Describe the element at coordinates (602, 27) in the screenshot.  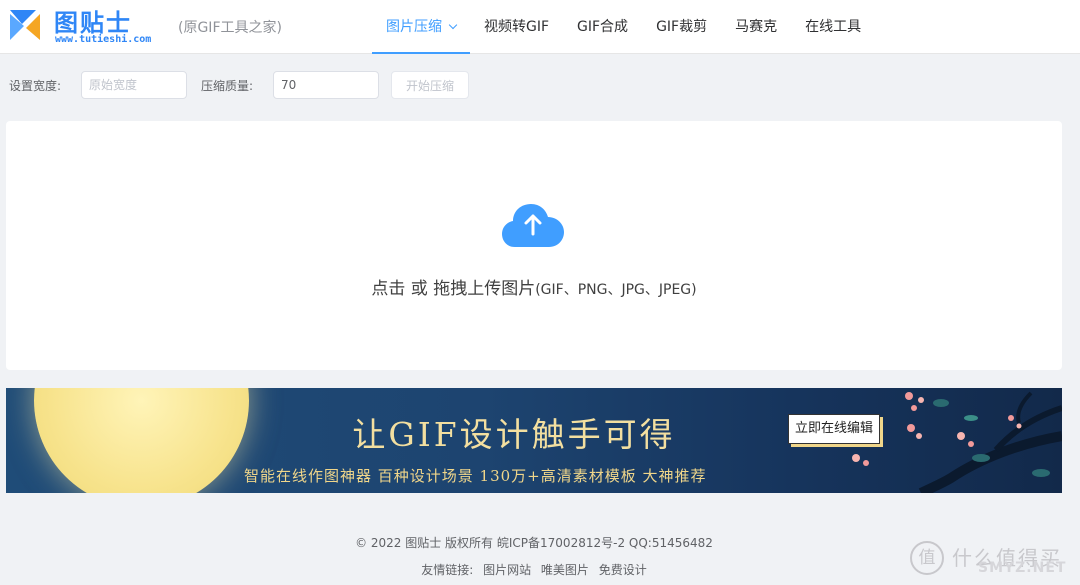
I see `nav-item-gif-compose: GIF合成` at that location.